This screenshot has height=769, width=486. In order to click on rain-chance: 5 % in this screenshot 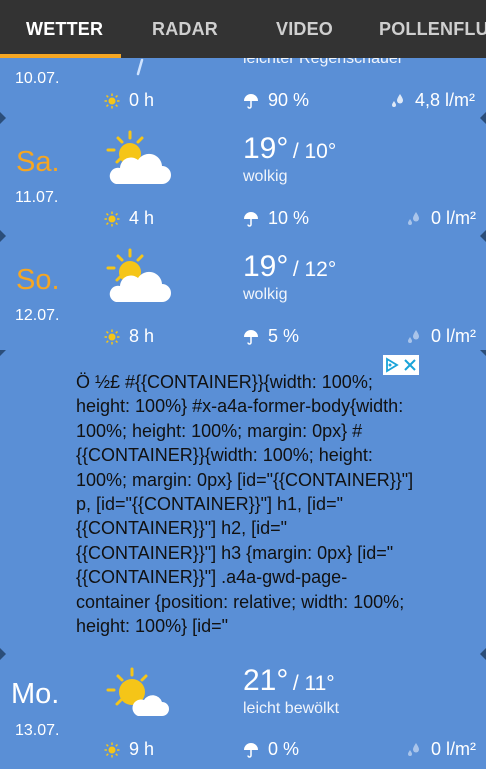, I will do `click(271, 336)`.